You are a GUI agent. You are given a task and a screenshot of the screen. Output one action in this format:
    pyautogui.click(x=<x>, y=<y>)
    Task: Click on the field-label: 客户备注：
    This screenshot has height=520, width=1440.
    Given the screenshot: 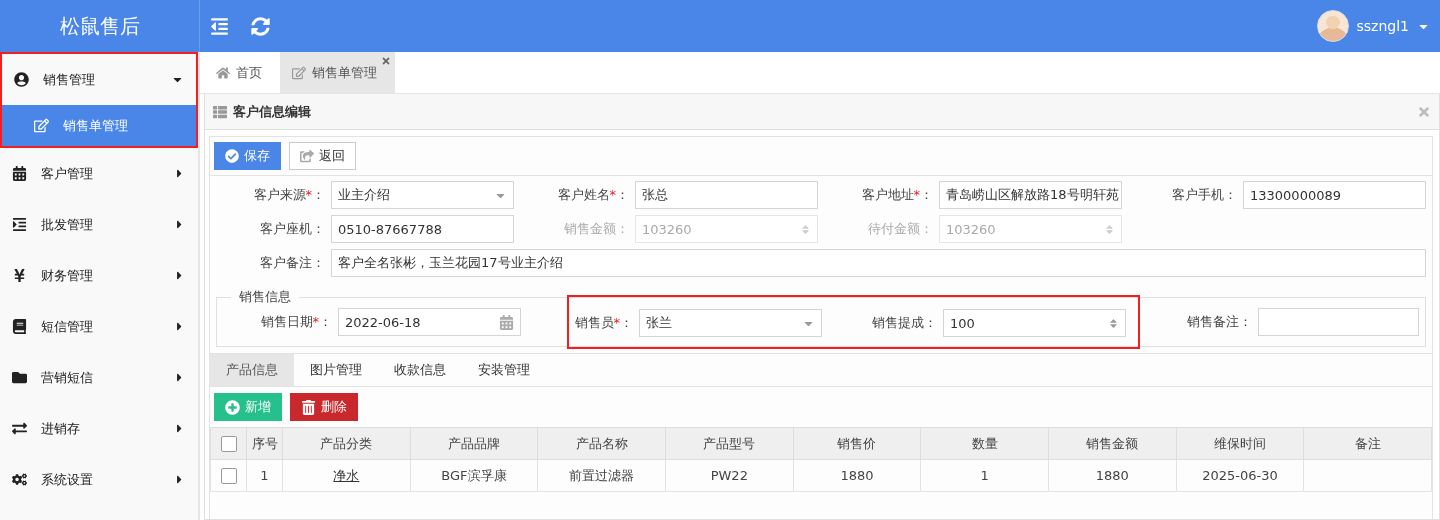 What is the action you would take?
    pyautogui.click(x=292, y=263)
    